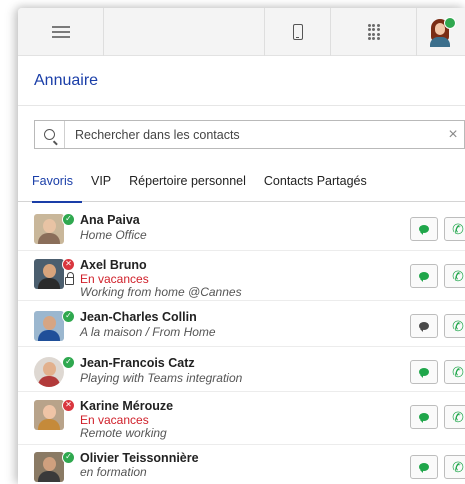  What do you see at coordinates (110, 220) in the screenshot?
I see `contact-name: Ana Paiva` at bounding box center [110, 220].